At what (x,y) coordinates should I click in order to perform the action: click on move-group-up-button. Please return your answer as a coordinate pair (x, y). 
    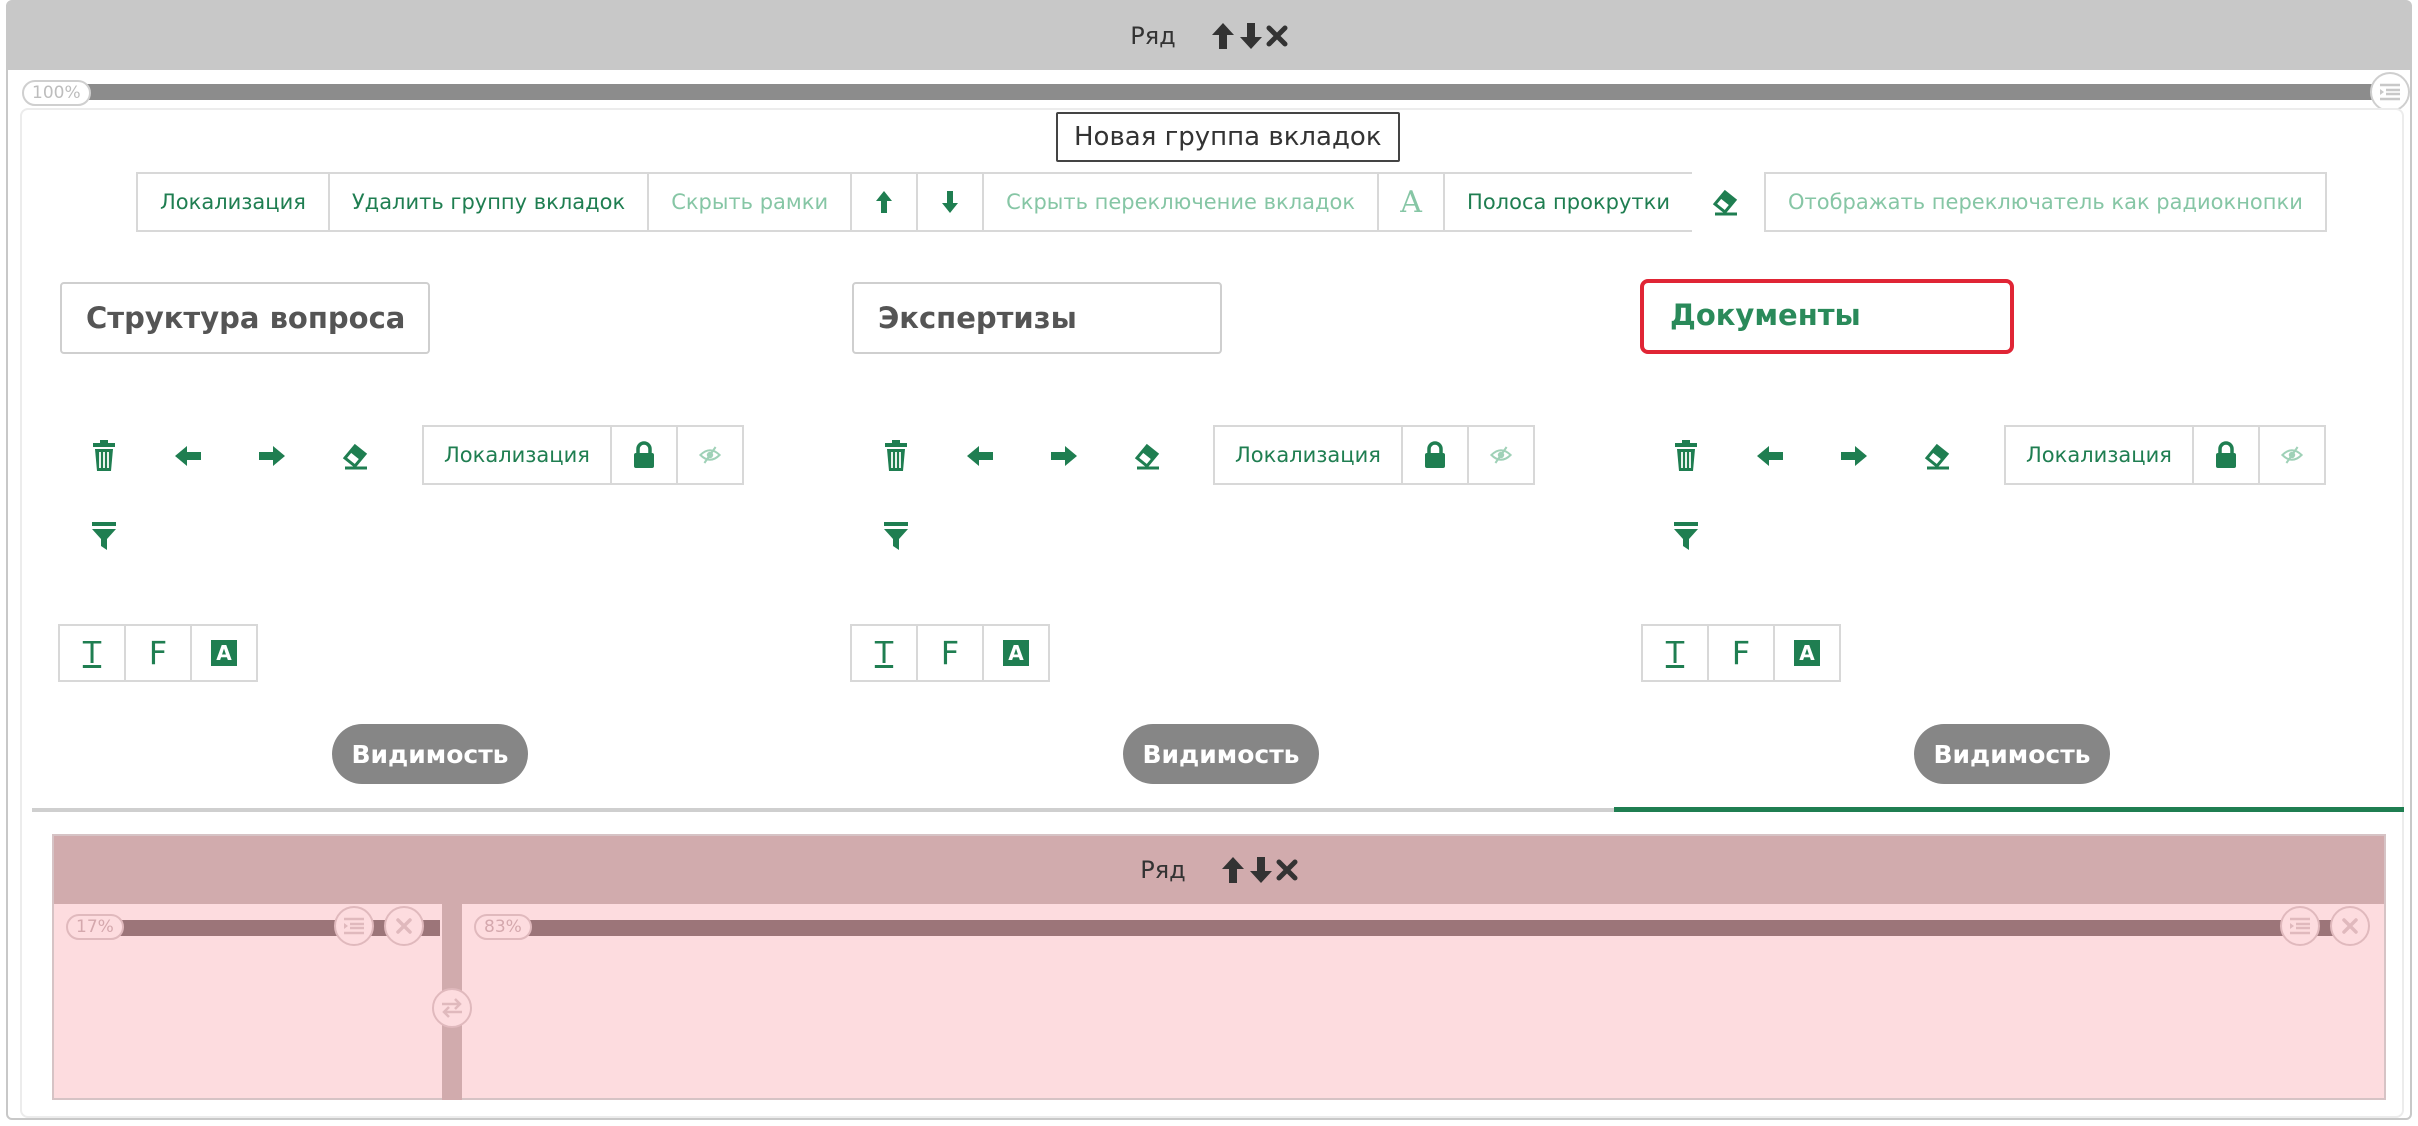
    Looking at the image, I should click on (884, 202).